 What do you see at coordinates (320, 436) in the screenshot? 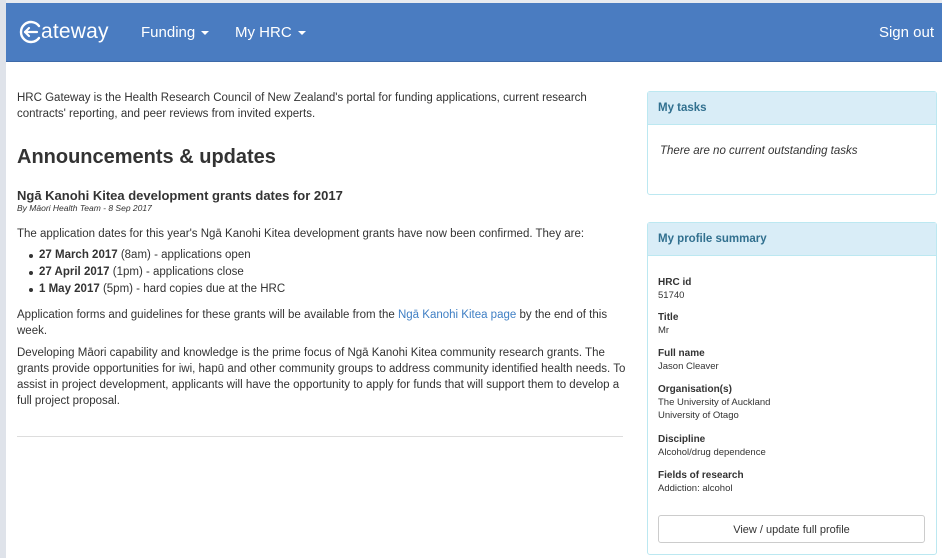
I see `divider` at bounding box center [320, 436].